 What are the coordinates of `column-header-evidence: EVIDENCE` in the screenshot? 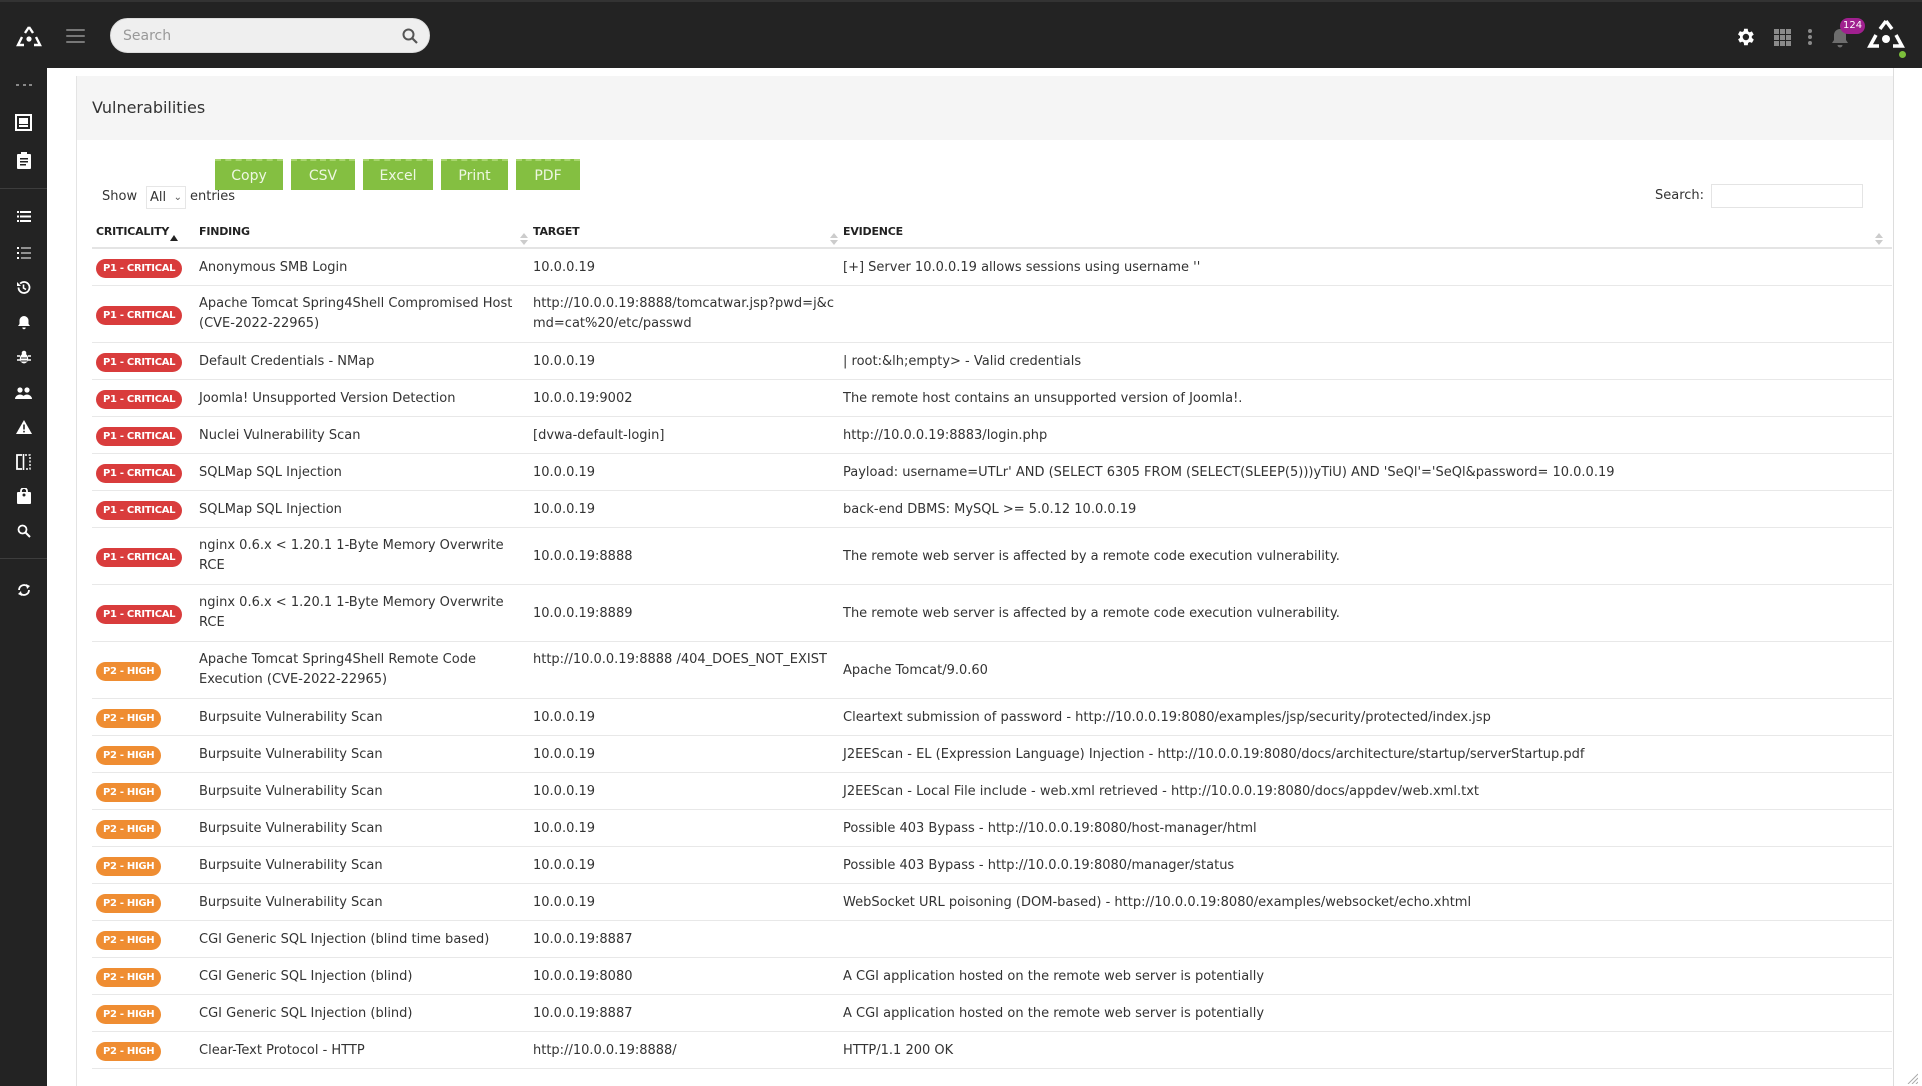 It's located at (873, 231).